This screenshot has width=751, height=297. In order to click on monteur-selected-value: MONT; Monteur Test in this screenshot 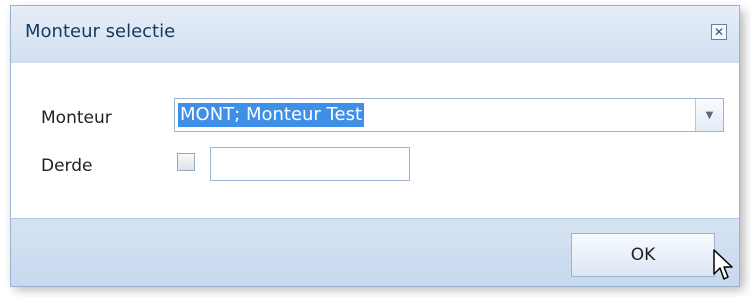, I will do `click(271, 115)`.